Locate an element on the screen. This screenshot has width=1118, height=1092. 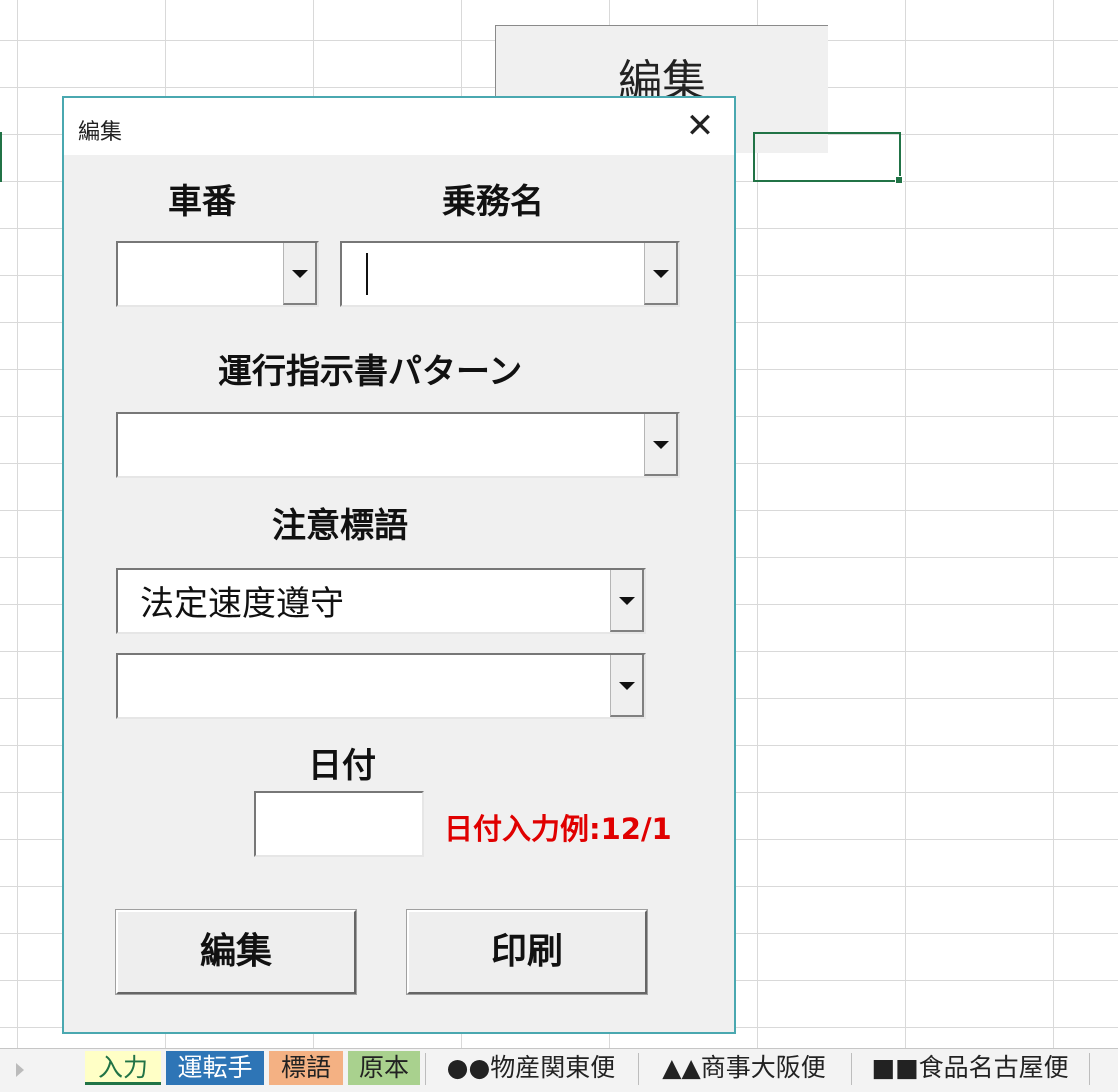
crew-name-label: 乗務名 is located at coordinates (493, 202).